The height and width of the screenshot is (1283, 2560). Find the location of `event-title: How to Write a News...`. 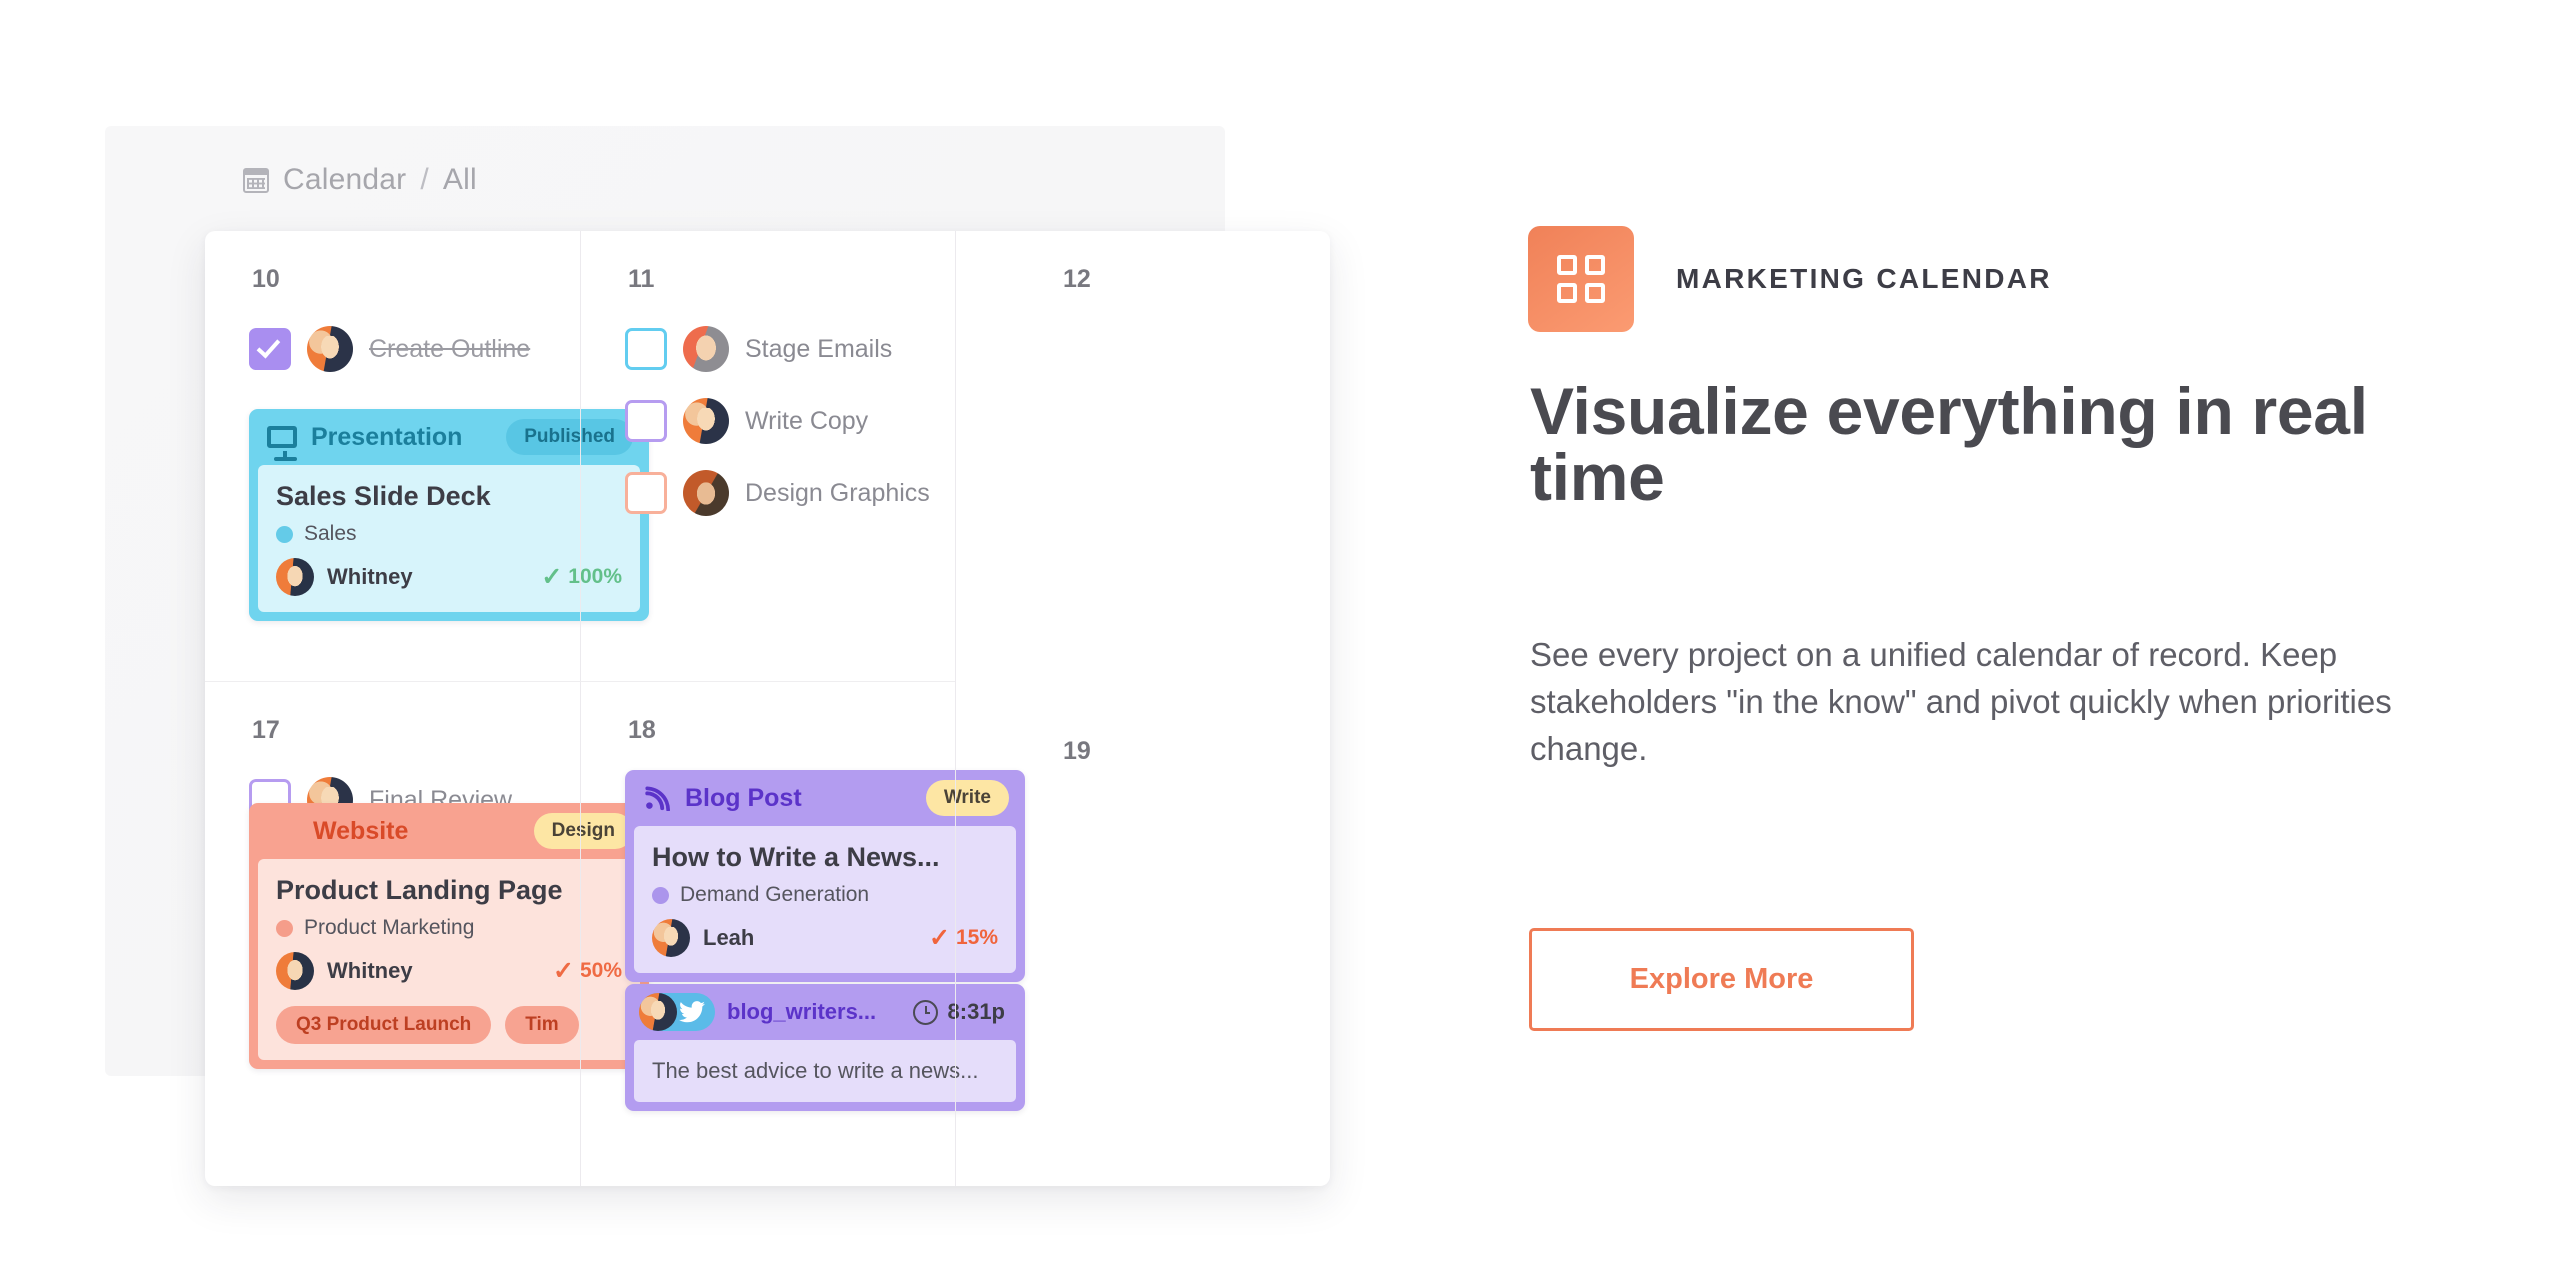

event-title: How to Write a News... is located at coordinates (796, 857).